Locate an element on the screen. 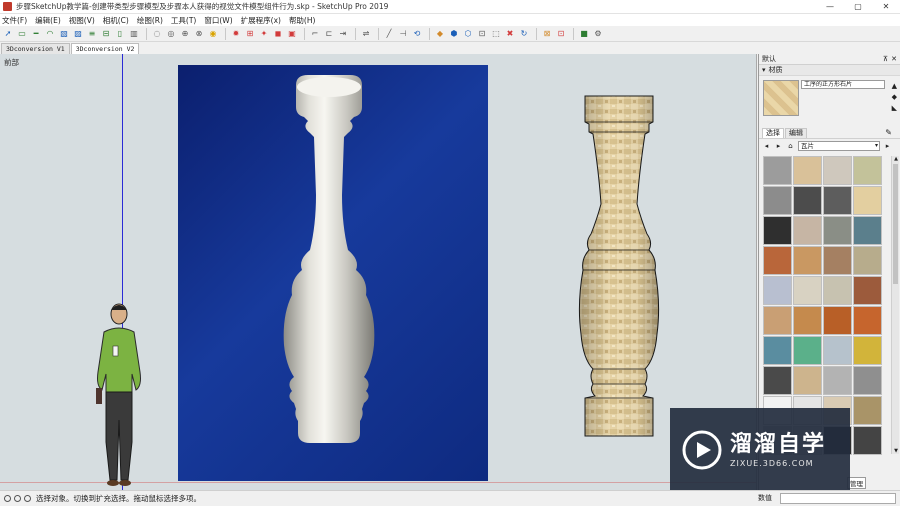 This screenshot has height=506, width=900. default-material-icon: ▲ is located at coordinates (894, 86).